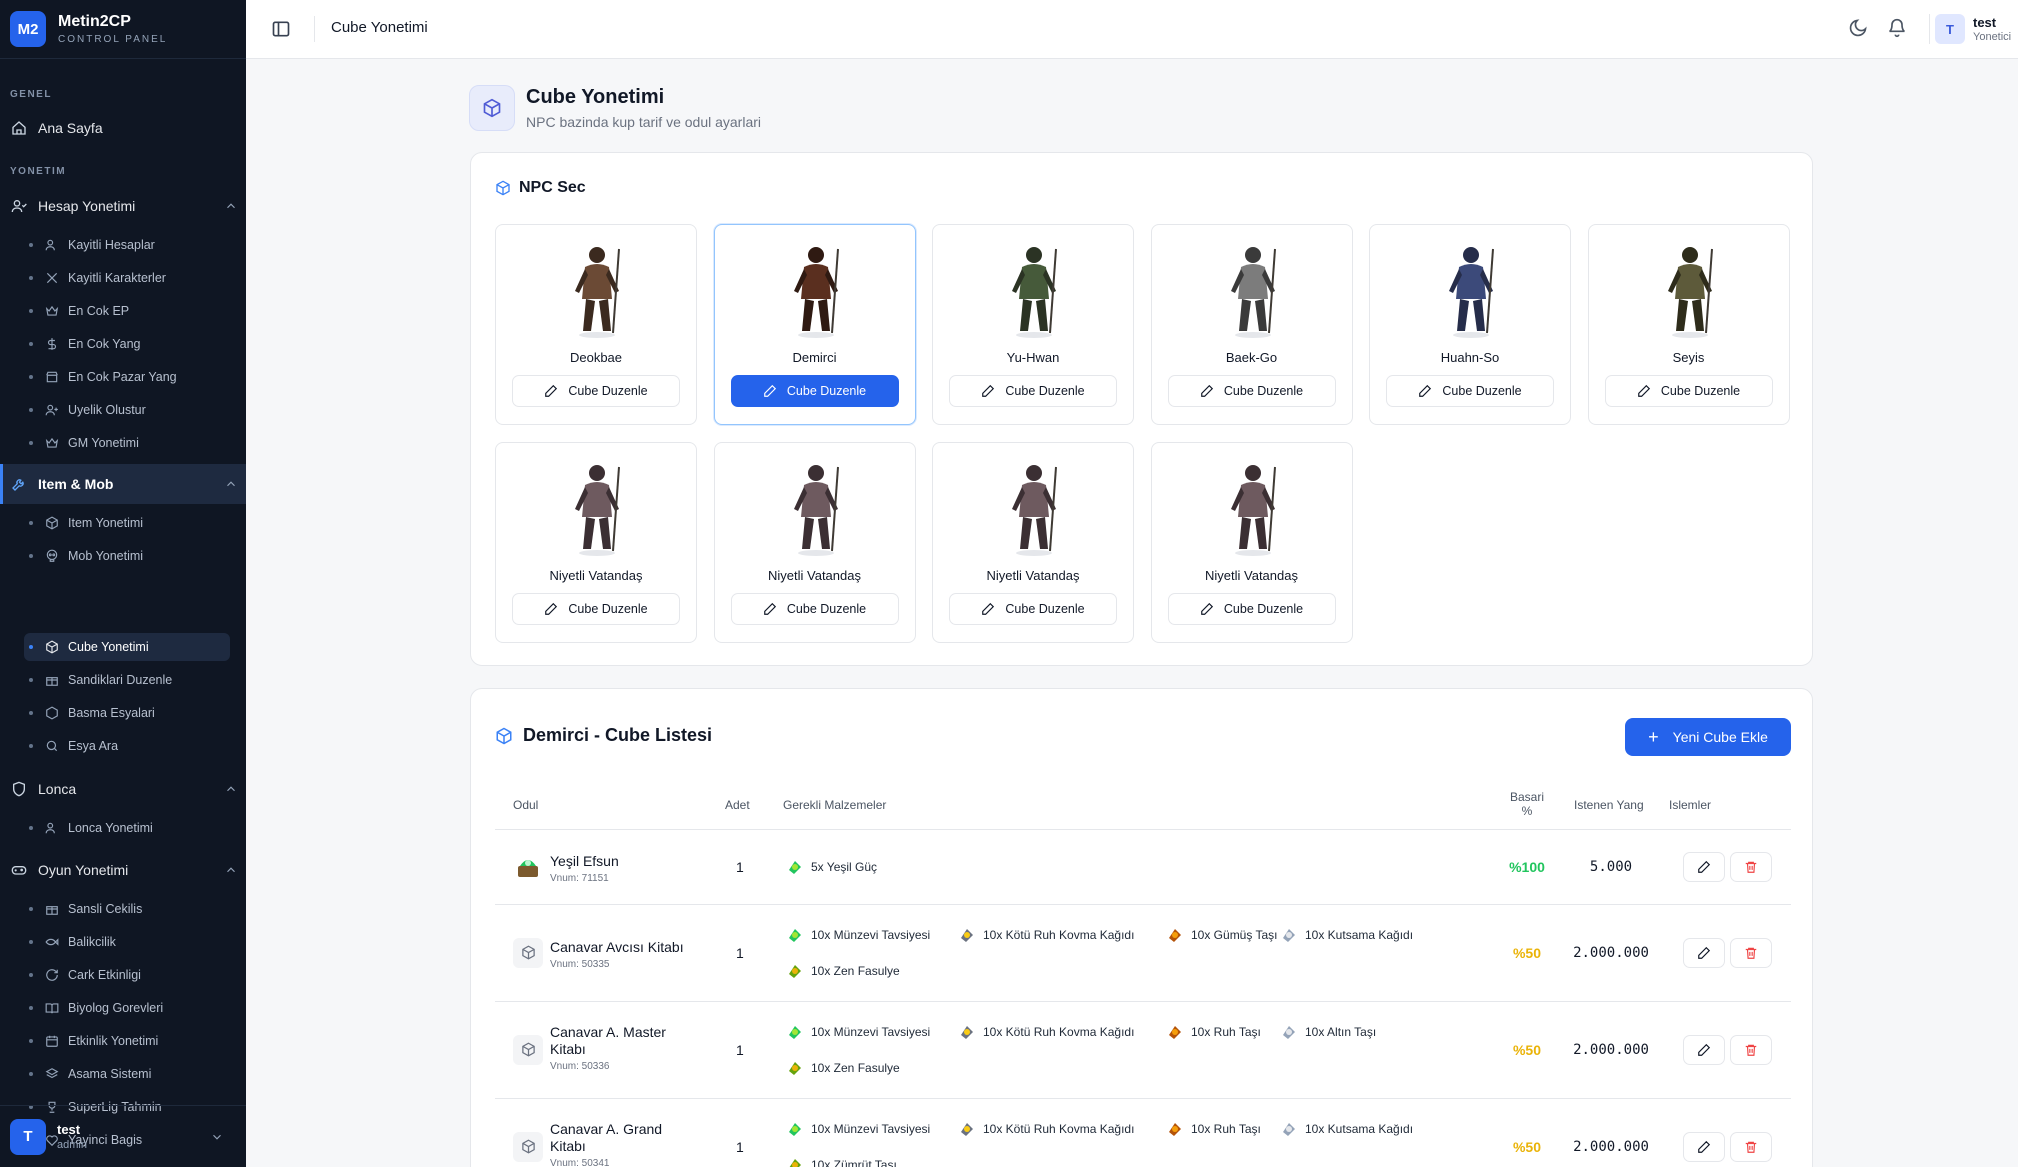 This screenshot has width=2018, height=1167. What do you see at coordinates (1033, 324) in the screenshot?
I see `npc-card: Yu-Hwan Cube Duzenle` at bounding box center [1033, 324].